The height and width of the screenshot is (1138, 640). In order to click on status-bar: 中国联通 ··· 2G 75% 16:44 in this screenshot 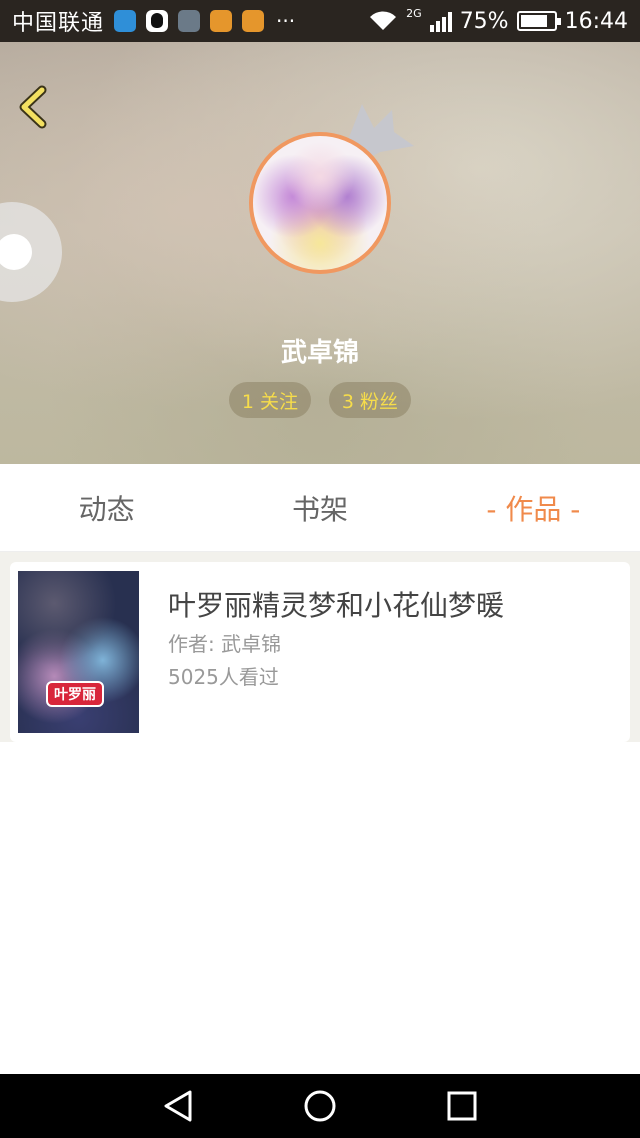, I will do `click(320, 21)`.